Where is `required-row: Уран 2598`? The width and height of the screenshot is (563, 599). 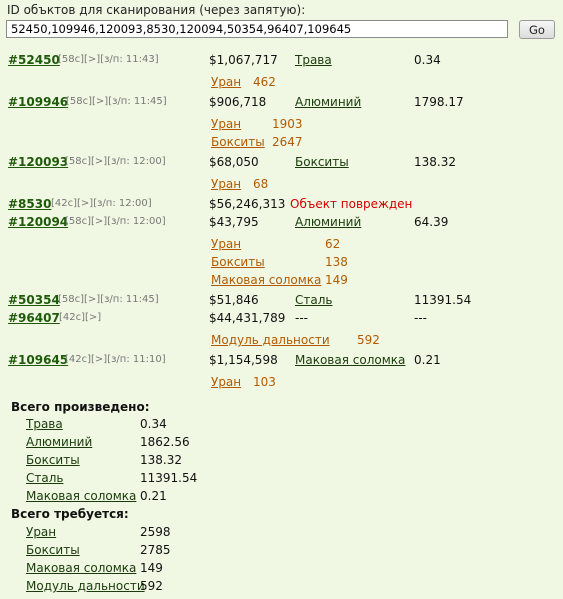 required-row: Уран 2598 is located at coordinates (281, 534).